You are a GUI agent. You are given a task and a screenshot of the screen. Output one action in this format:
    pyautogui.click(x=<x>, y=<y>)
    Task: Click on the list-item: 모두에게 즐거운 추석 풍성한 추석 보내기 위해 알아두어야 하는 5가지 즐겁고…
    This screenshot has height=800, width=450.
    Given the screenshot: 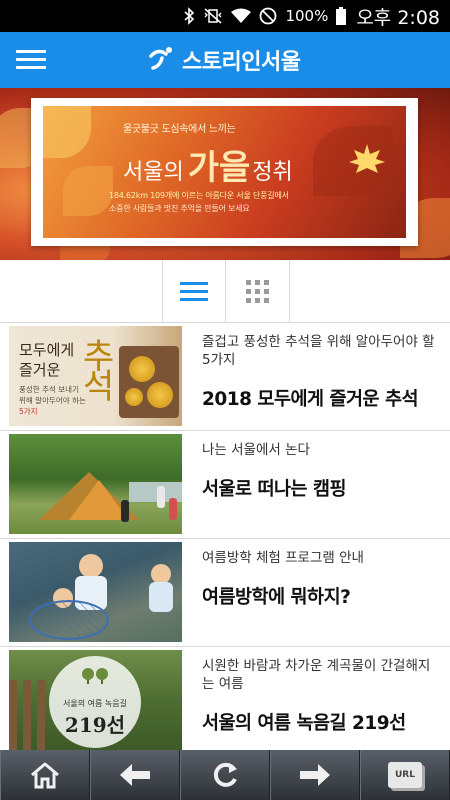 What is the action you would take?
    pyautogui.click(x=225, y=376)
    